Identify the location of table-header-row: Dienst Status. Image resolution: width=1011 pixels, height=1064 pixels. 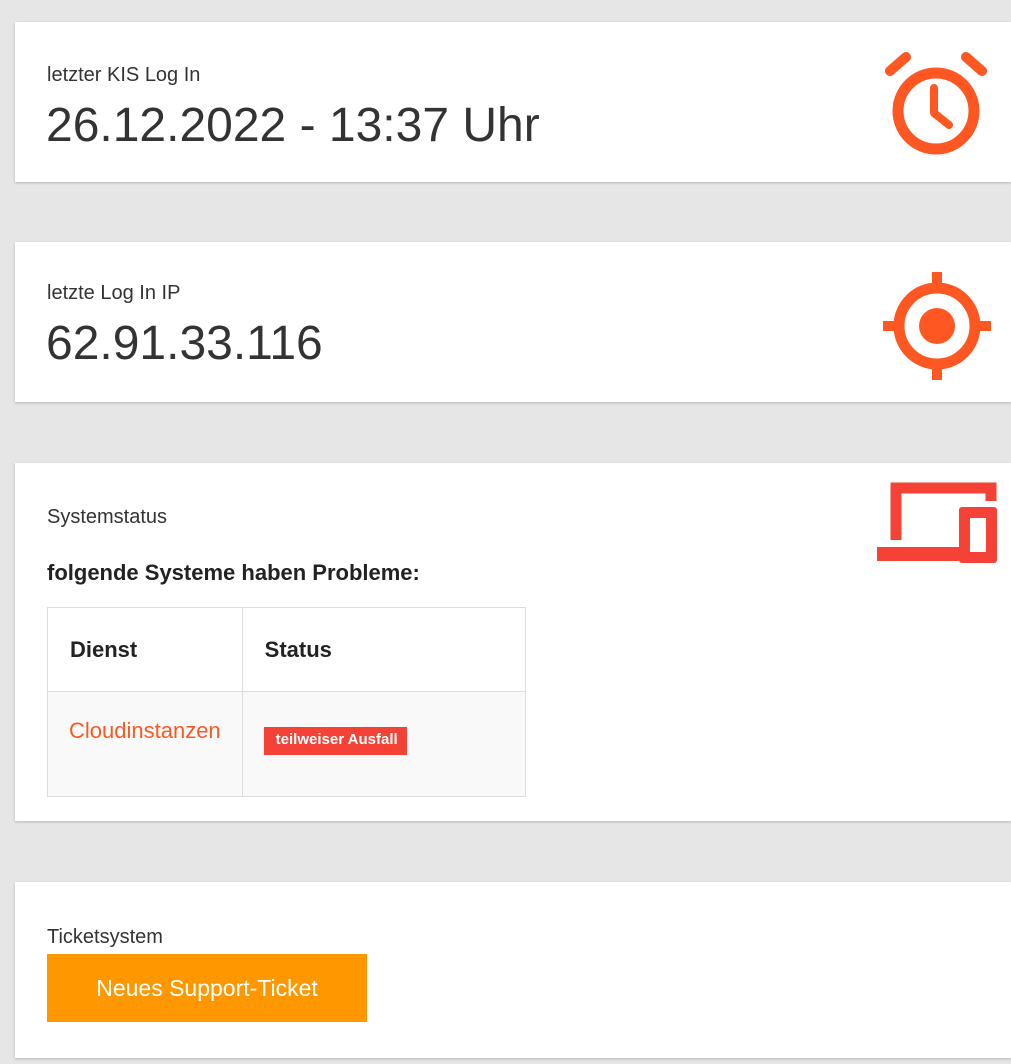
(287, 649).